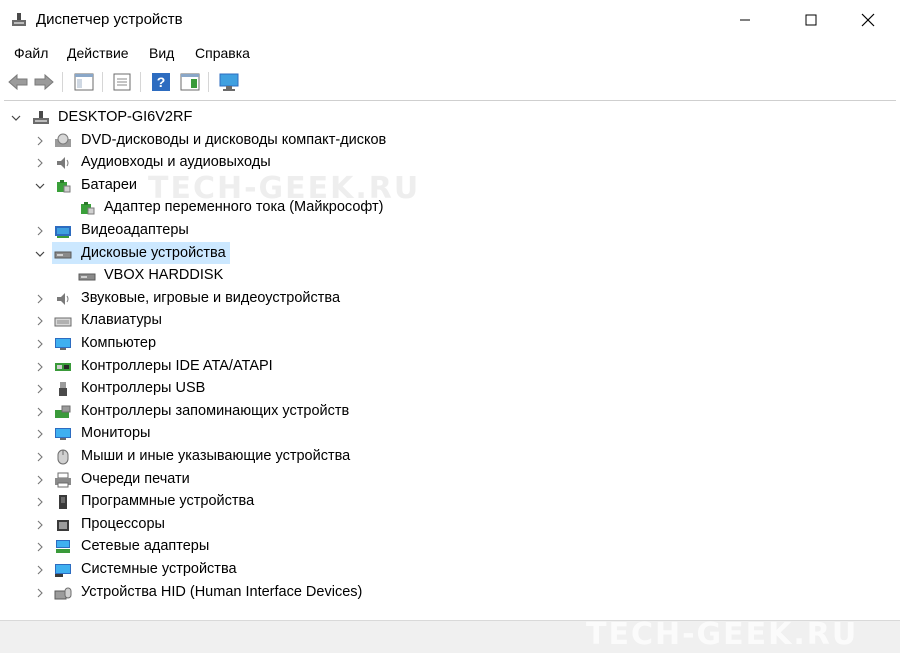  I want to click on tree-category-label: Клавиатуры, so click(121, 320).